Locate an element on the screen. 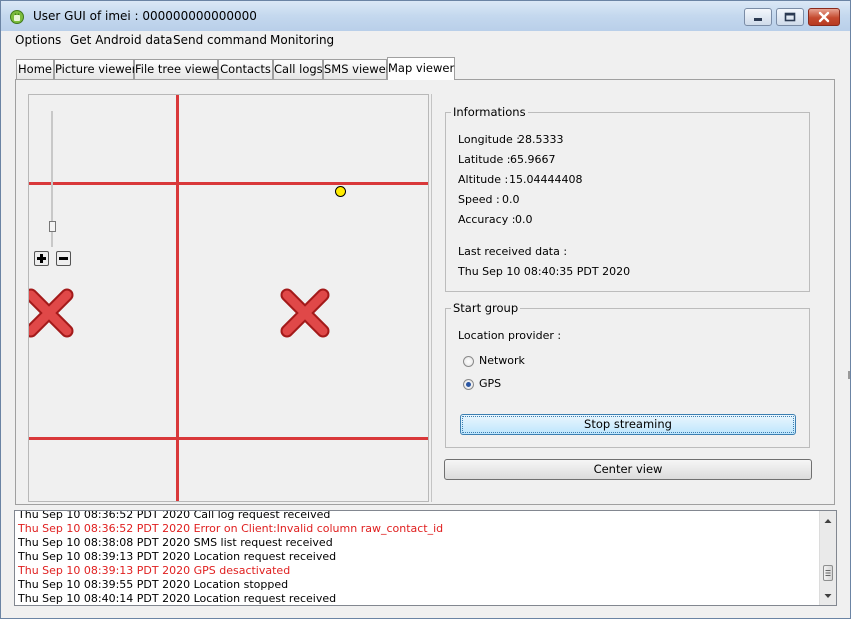 This screenshot has width=851, height=619. tab-map-viewer: Map viewer is located at coordinates (421, 68).